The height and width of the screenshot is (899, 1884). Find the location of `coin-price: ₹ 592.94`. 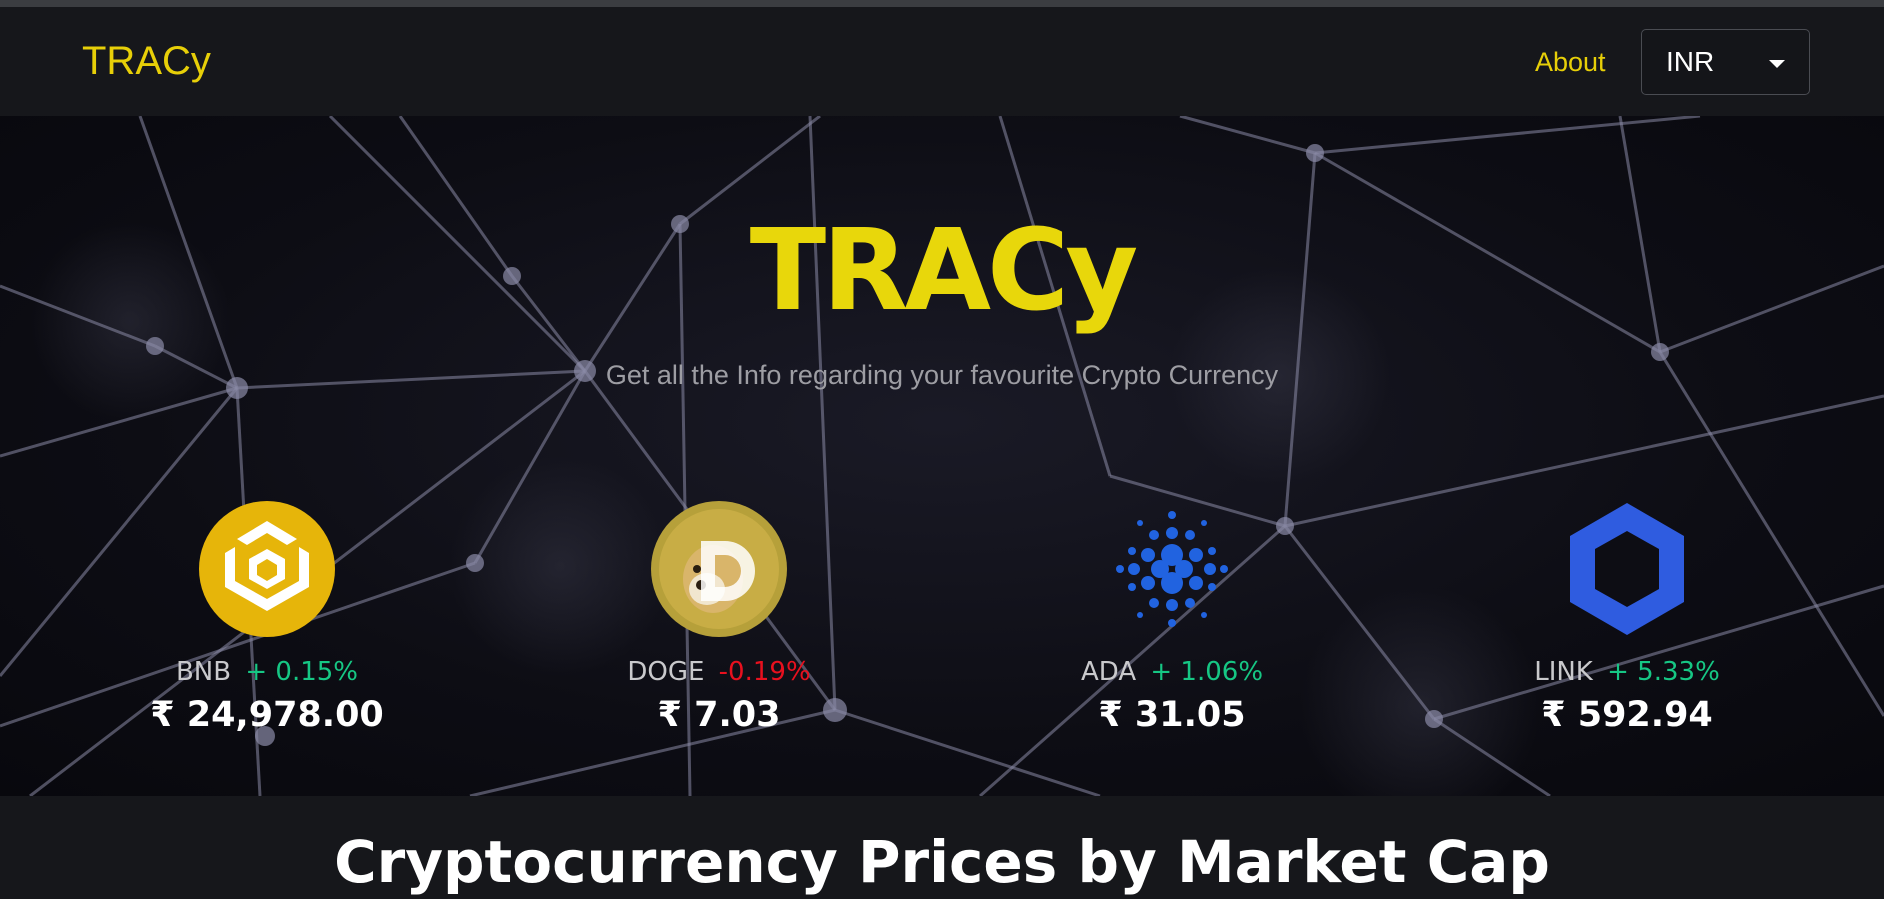

coin-price: ₹ 592.94 is located at coordinates (1627, 715).